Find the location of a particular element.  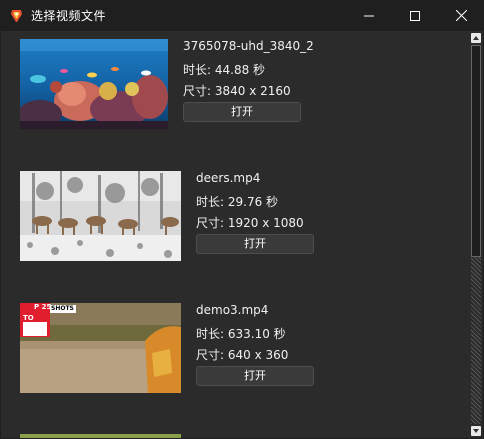

video-thumbnail: P 25 SHOTS TO is located at coordinates (100, 348).